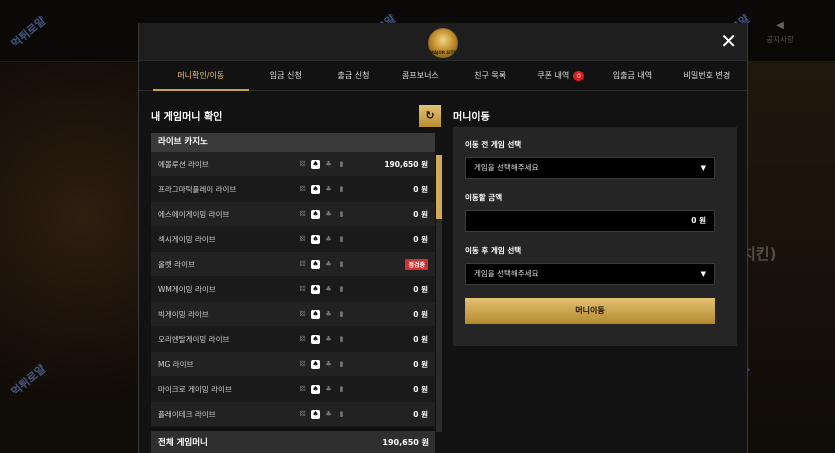 The height and width of the screenshot is (453, 835). I want to click on from-game-select: 게임을 선택해주세요 ▼, so click(590, 168).